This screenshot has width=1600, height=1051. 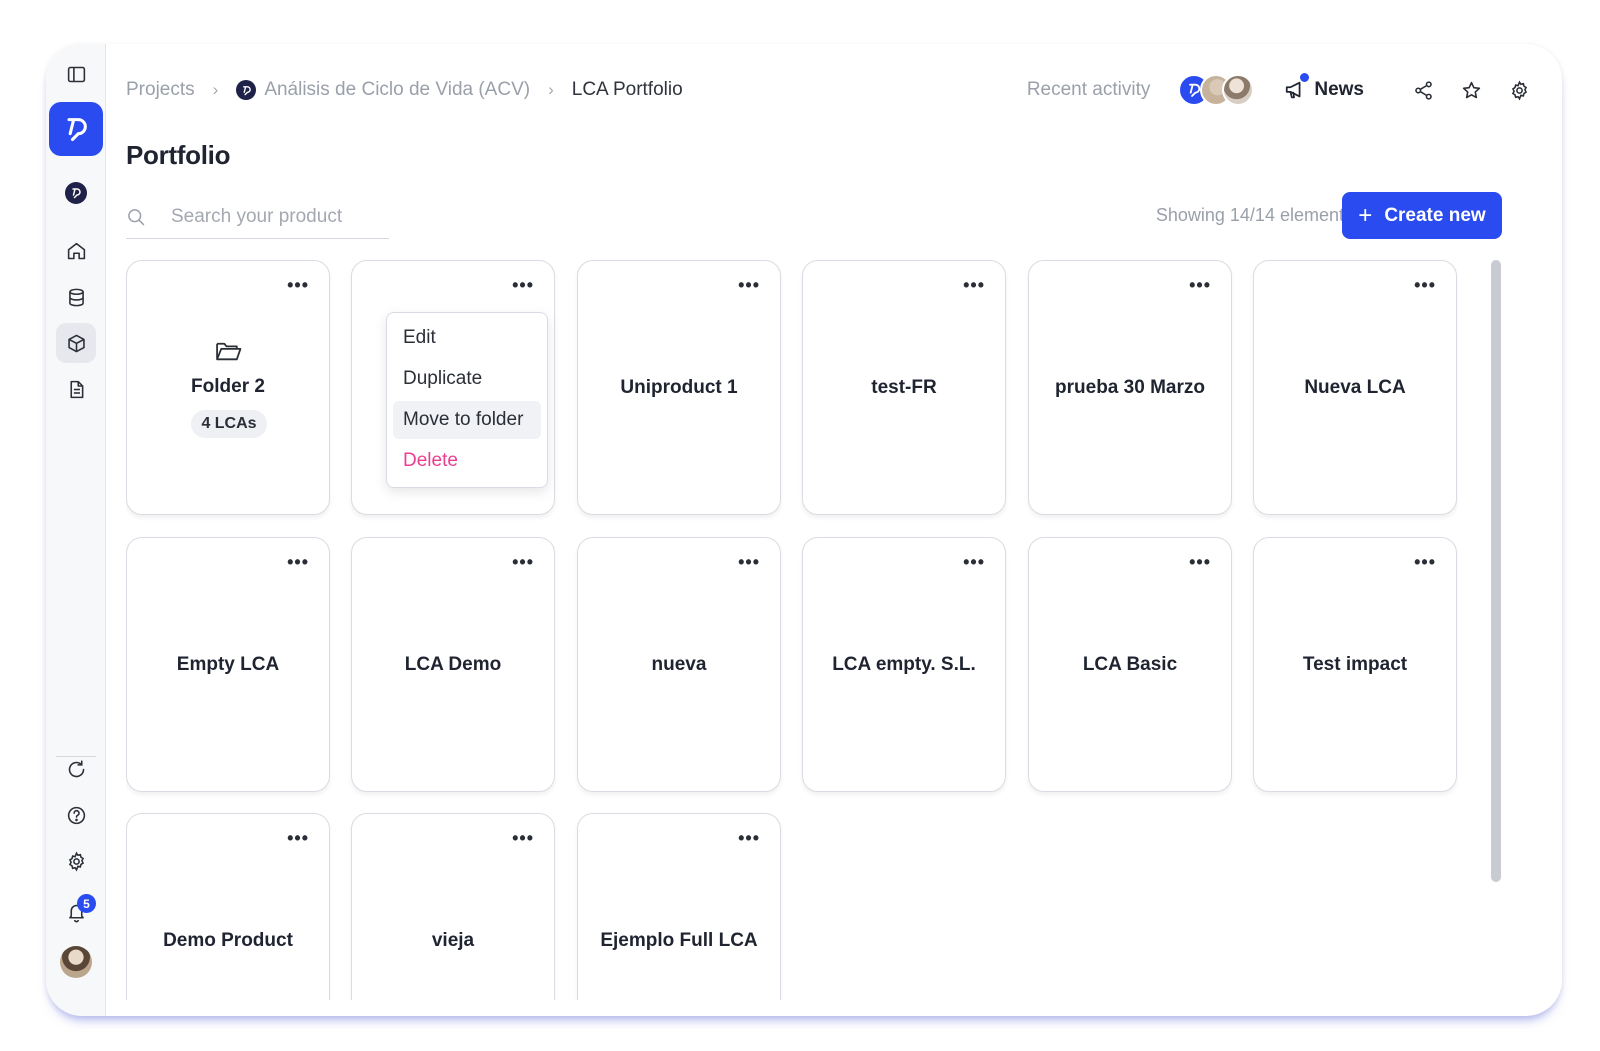 I want to click on search-icon, so click(x=136, y=217).